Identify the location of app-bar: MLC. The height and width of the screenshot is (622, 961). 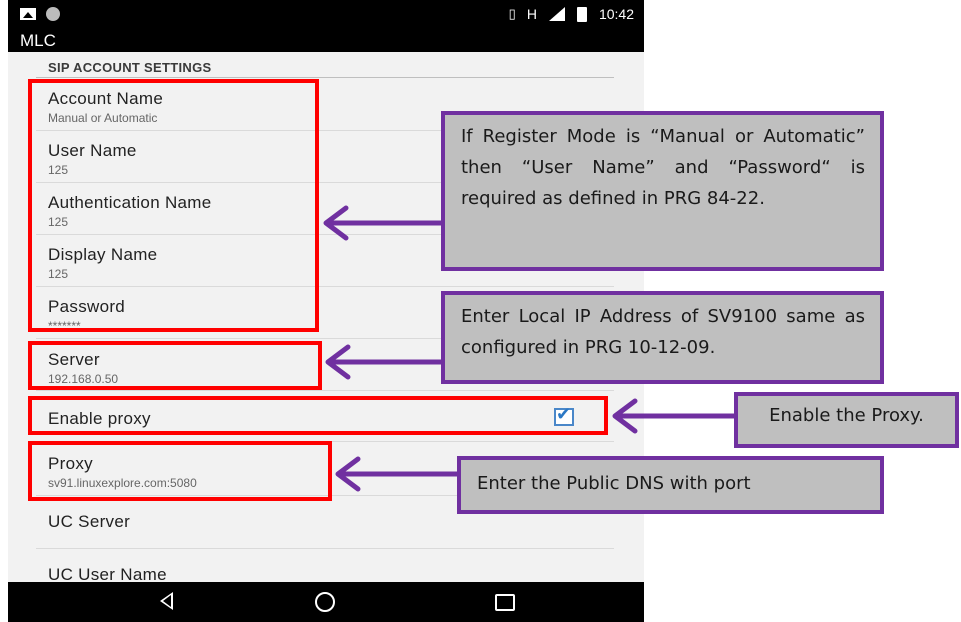
(326, 41).